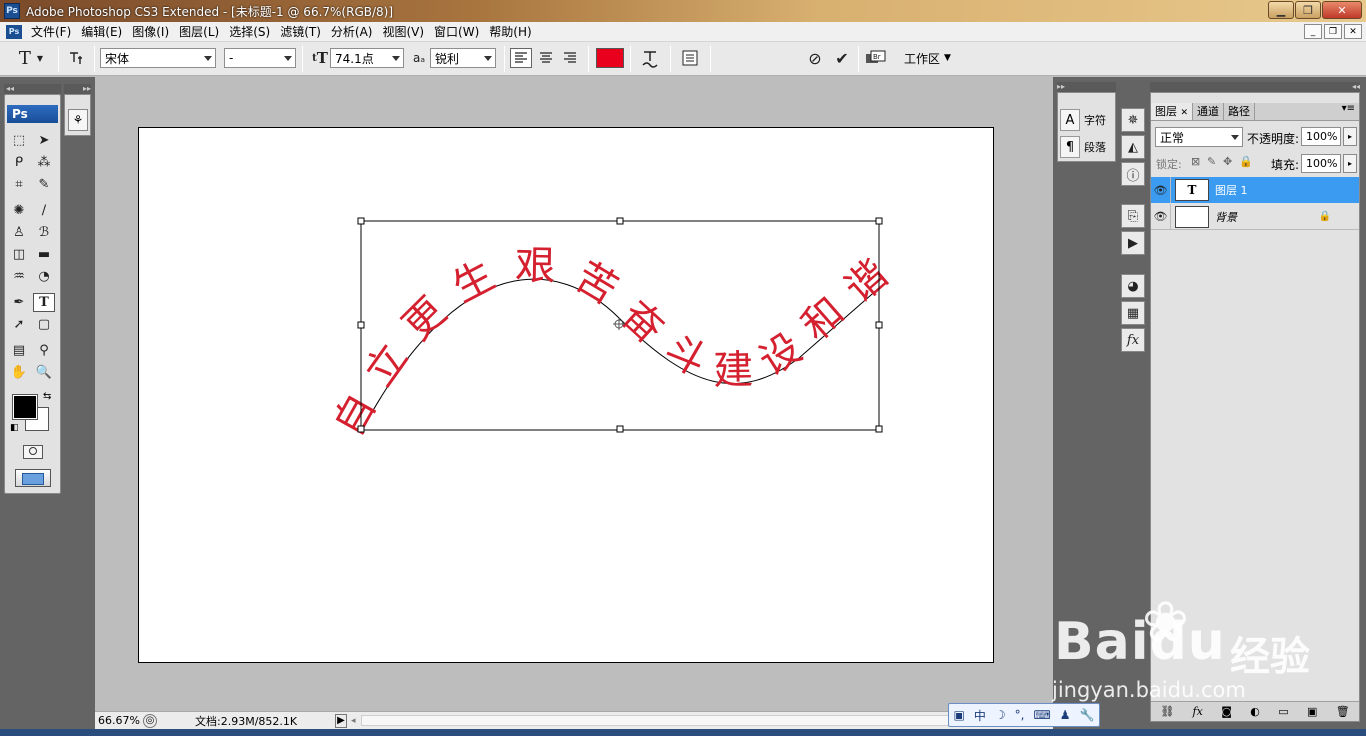 Image resolution: width=1366 pixels, height=736 pixels. Describe the element at coordinates (33, 452) in the screenshot. I see `quick-mask-button` at that location.